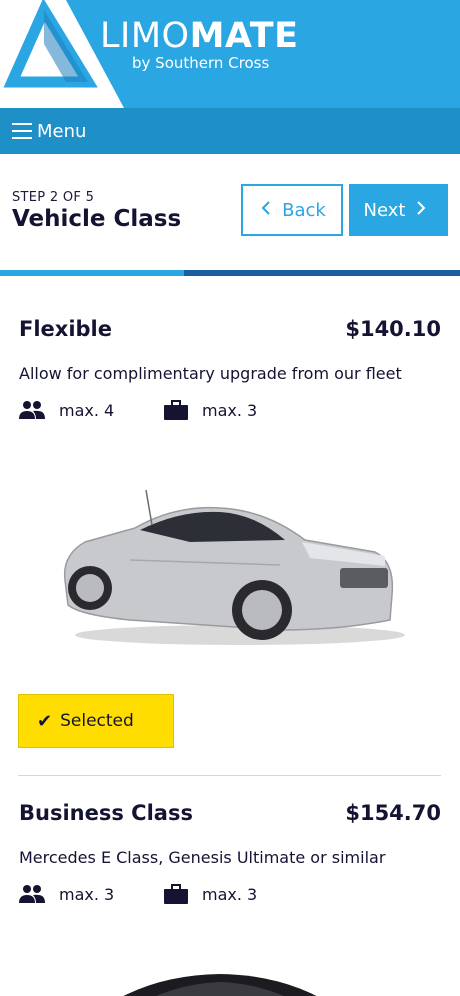 The height and width of the screenshot is (996, 460). I want to click on next-label: Next, so click(384, 210).